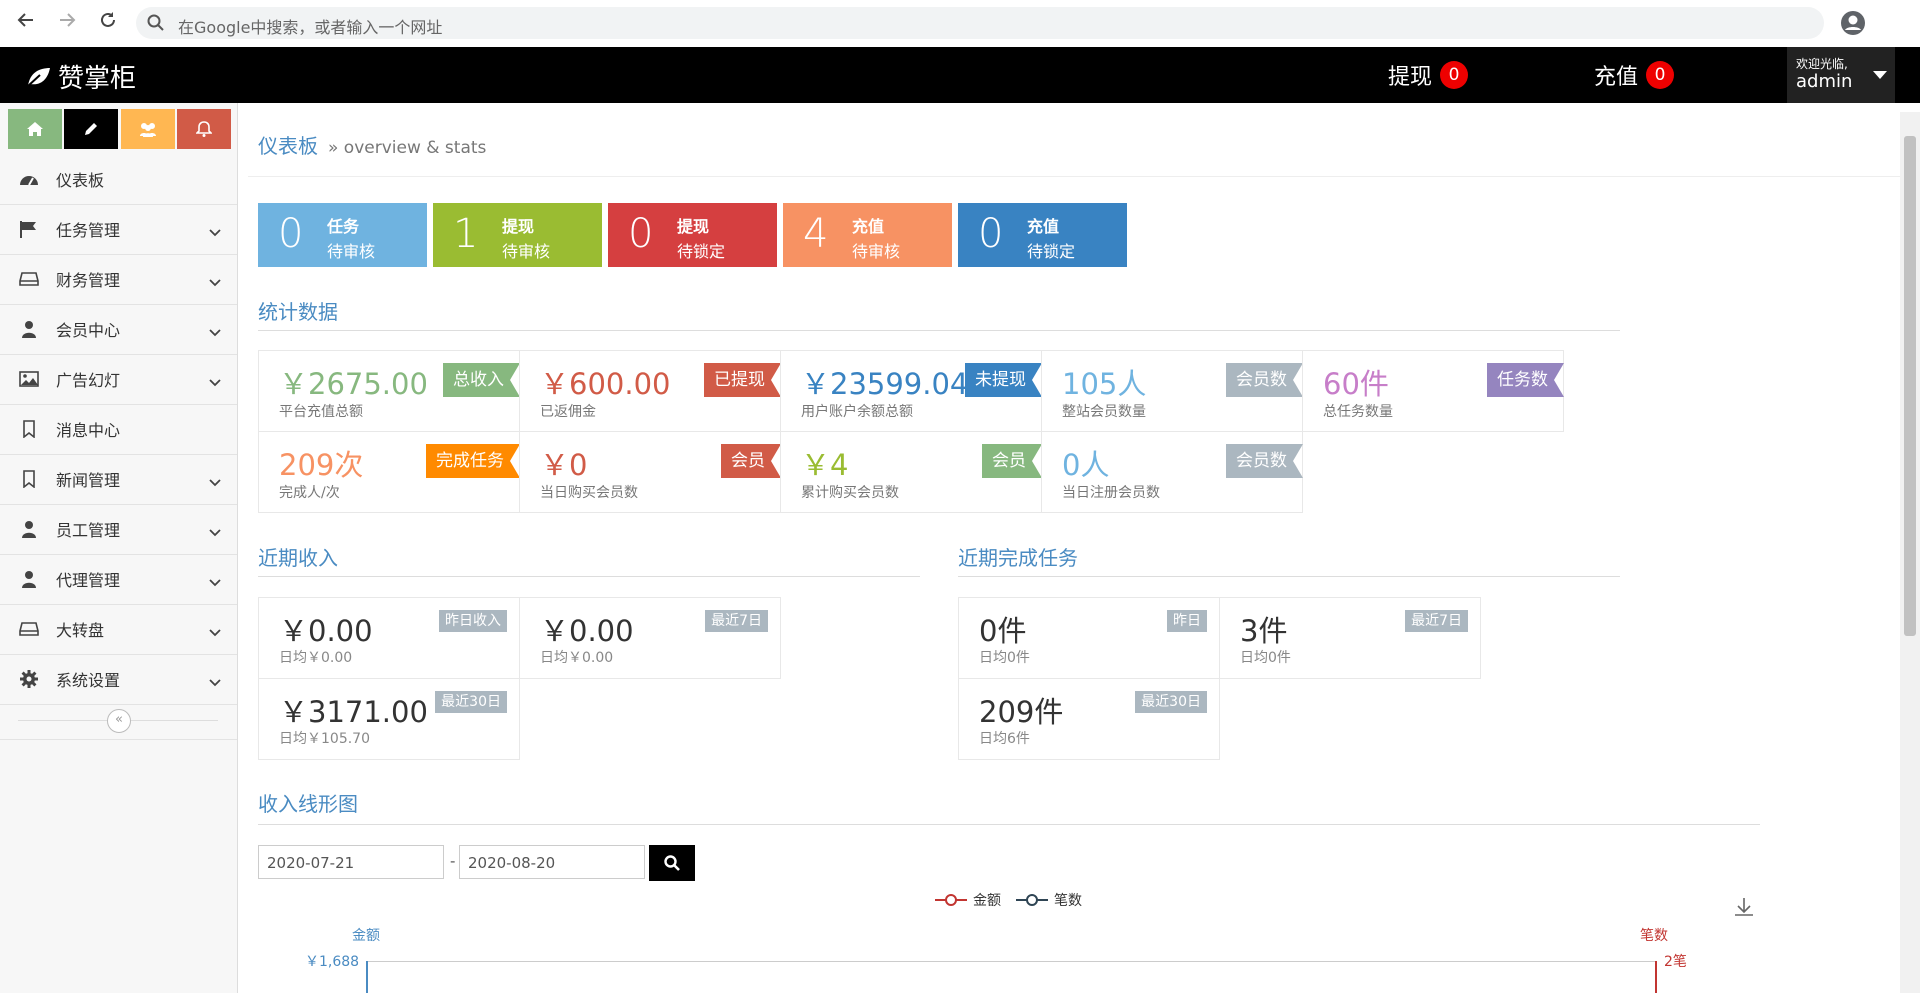 This screenshot has height=993, width=1920. Describe the element at coordinates (88, 330) in the screenshot. I see `sidebar-item-label: 会员中心` at that location.